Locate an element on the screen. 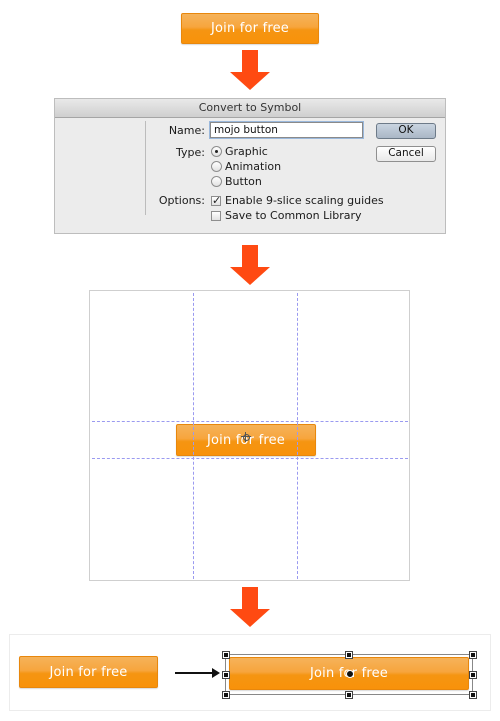 This screenshot has height=721, width=500. checkbox-label: Save to Common Library is located at coordinates (293, 215).